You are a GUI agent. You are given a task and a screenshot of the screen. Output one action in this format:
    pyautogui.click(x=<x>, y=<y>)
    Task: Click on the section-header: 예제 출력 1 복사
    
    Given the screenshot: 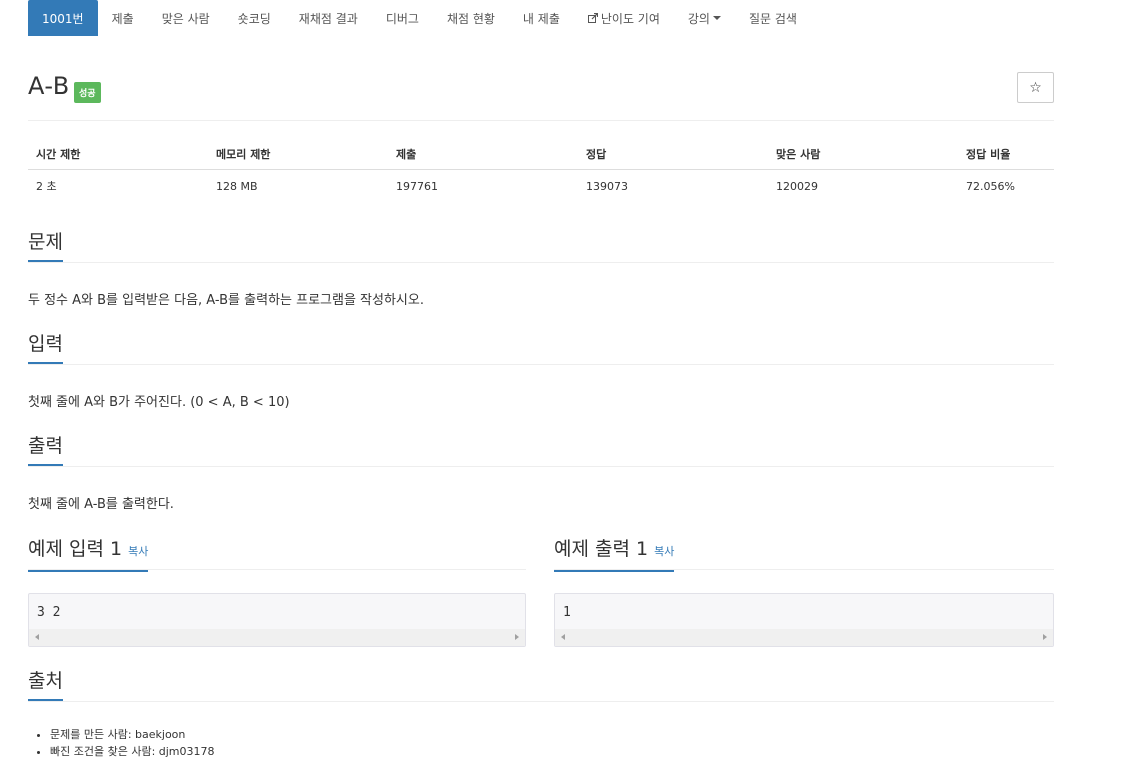 What is the action you would take?
    pyautogui.click(x=804, y=554)
    